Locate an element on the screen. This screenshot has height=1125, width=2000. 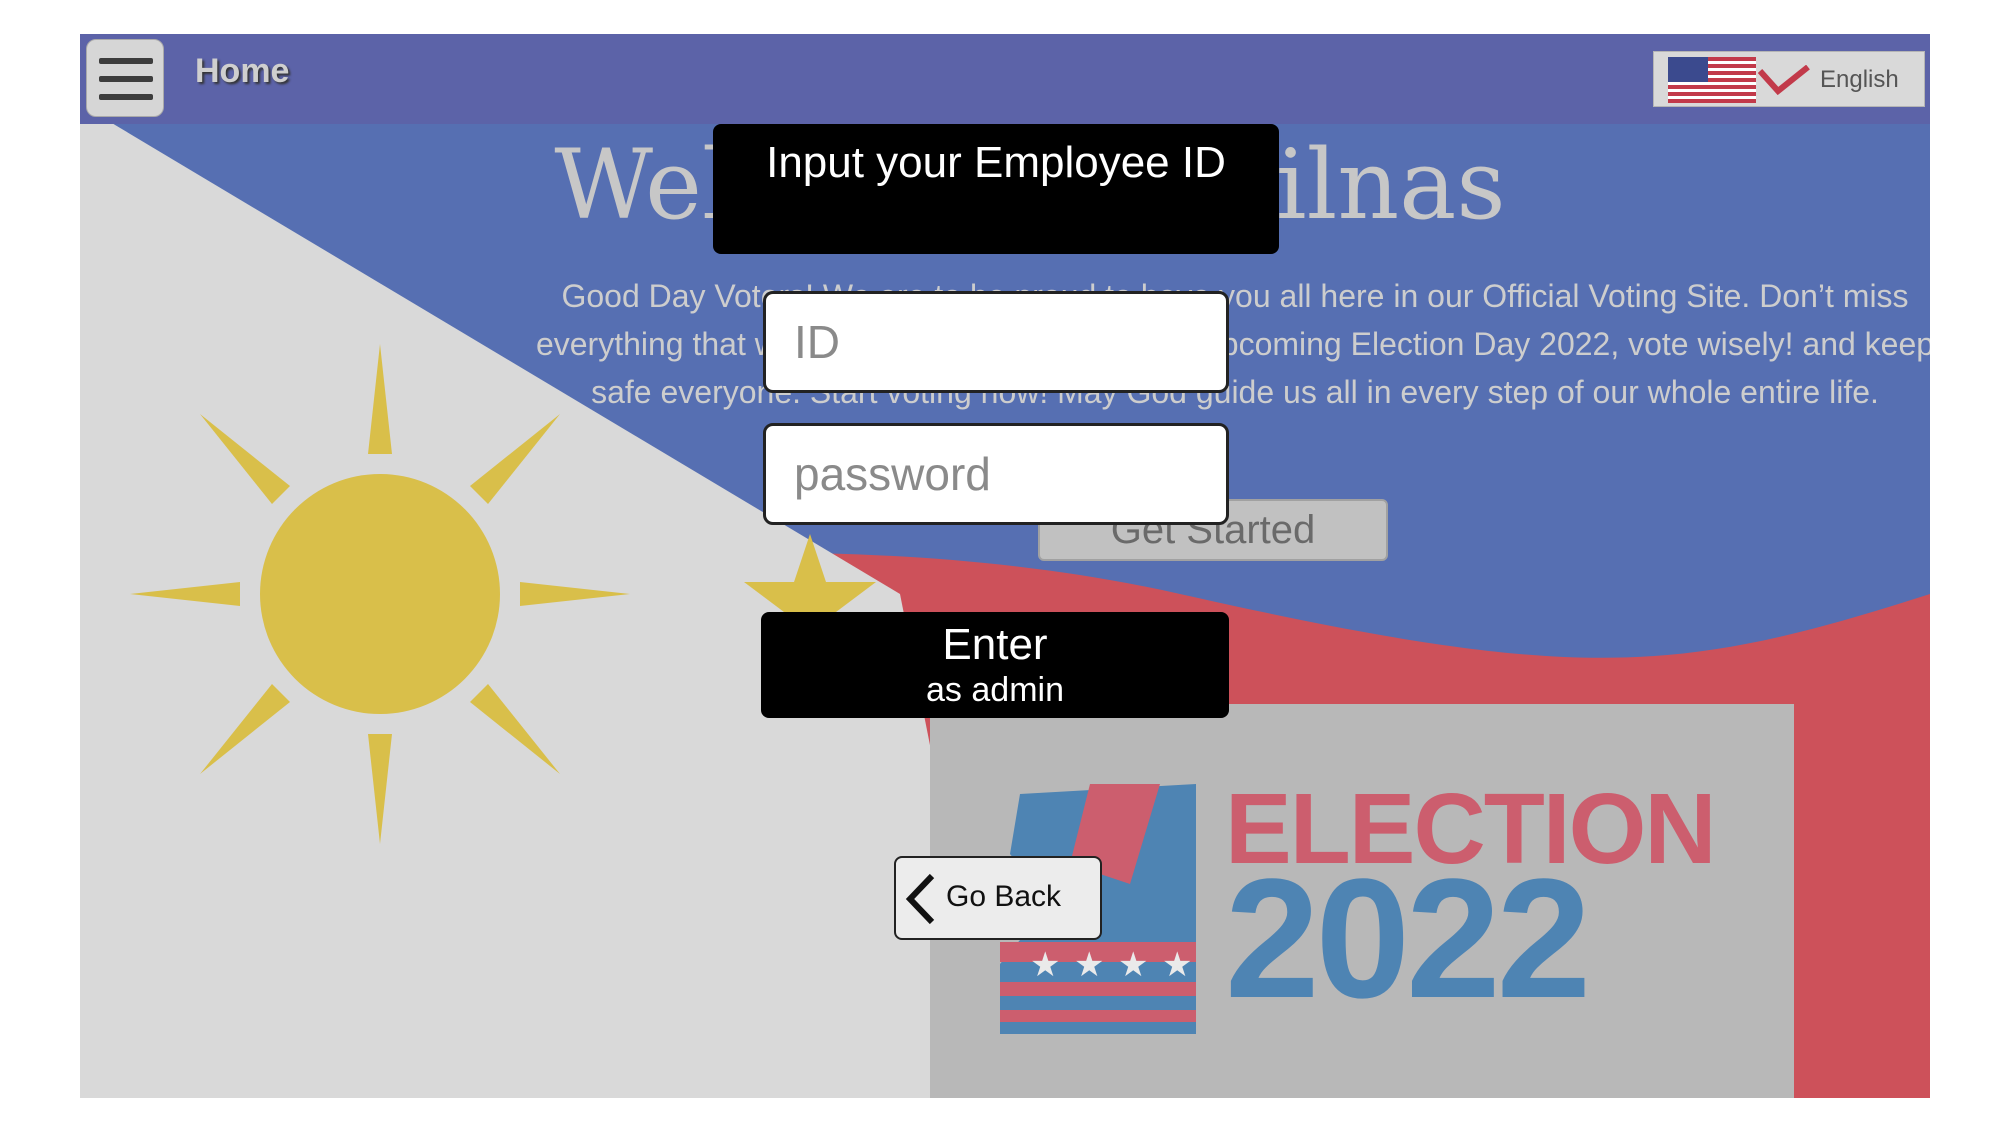
enter-button-sublabel: as admin is located at coordinates (995, 690).